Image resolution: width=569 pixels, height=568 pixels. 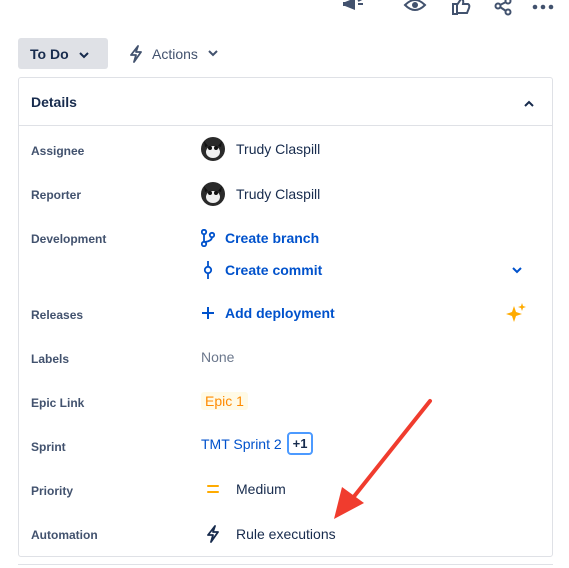 I want to click on epic-link-value: Epic 1, so click(x=224, y=401).